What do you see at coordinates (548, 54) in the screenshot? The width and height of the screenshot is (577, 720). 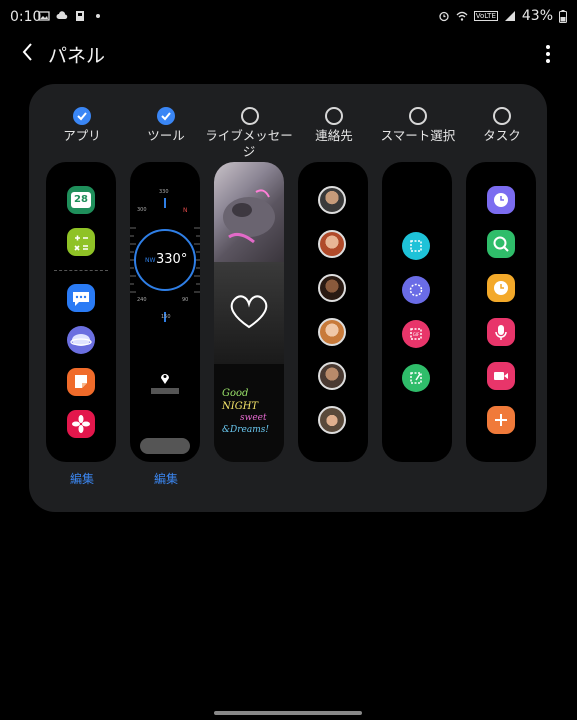 I see `more-options-icon` at bounding box center [548, 54].